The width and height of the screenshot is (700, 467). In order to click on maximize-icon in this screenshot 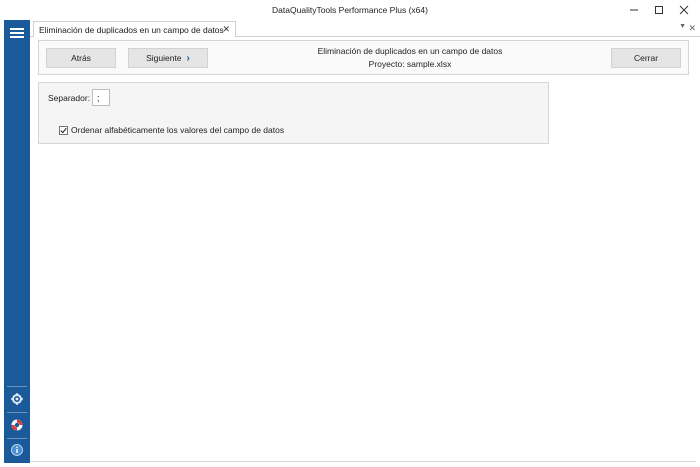, I will do `click(659, 10)`.